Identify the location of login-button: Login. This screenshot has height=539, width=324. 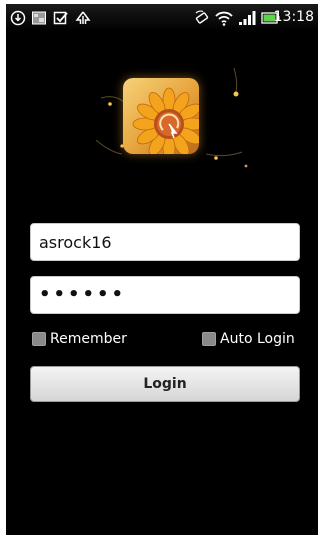
(165, 384).